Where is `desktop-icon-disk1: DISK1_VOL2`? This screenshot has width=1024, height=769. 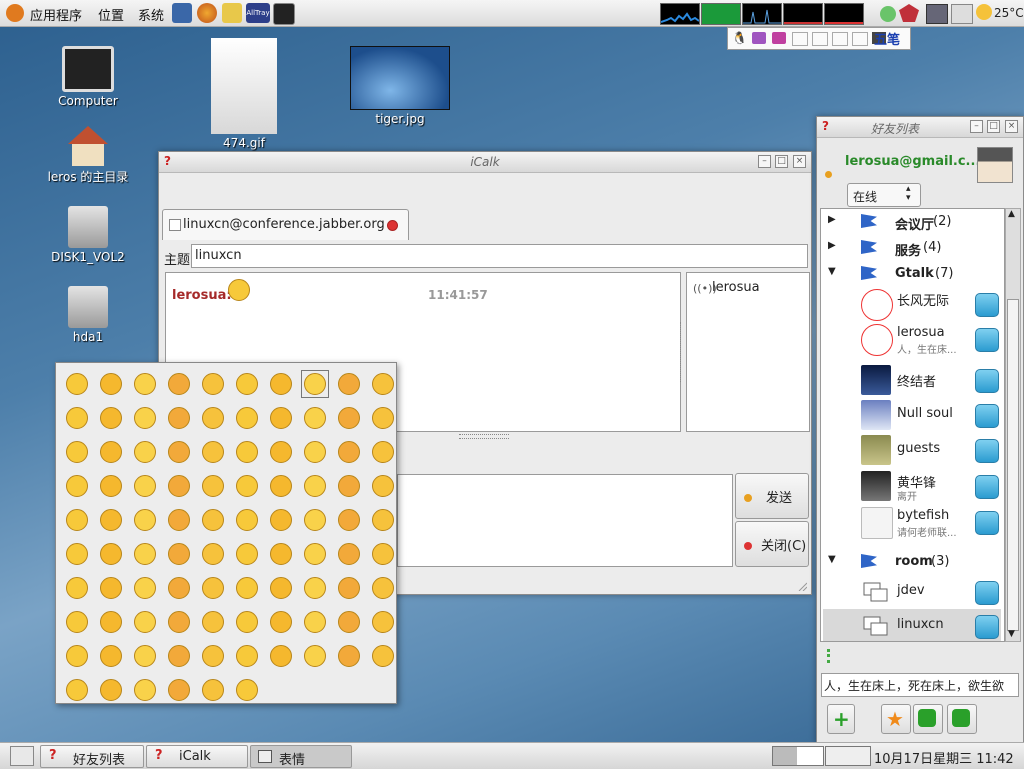 desktop-icon-disk1: DISK1_VOL2 is located at coordinates (88, 235).